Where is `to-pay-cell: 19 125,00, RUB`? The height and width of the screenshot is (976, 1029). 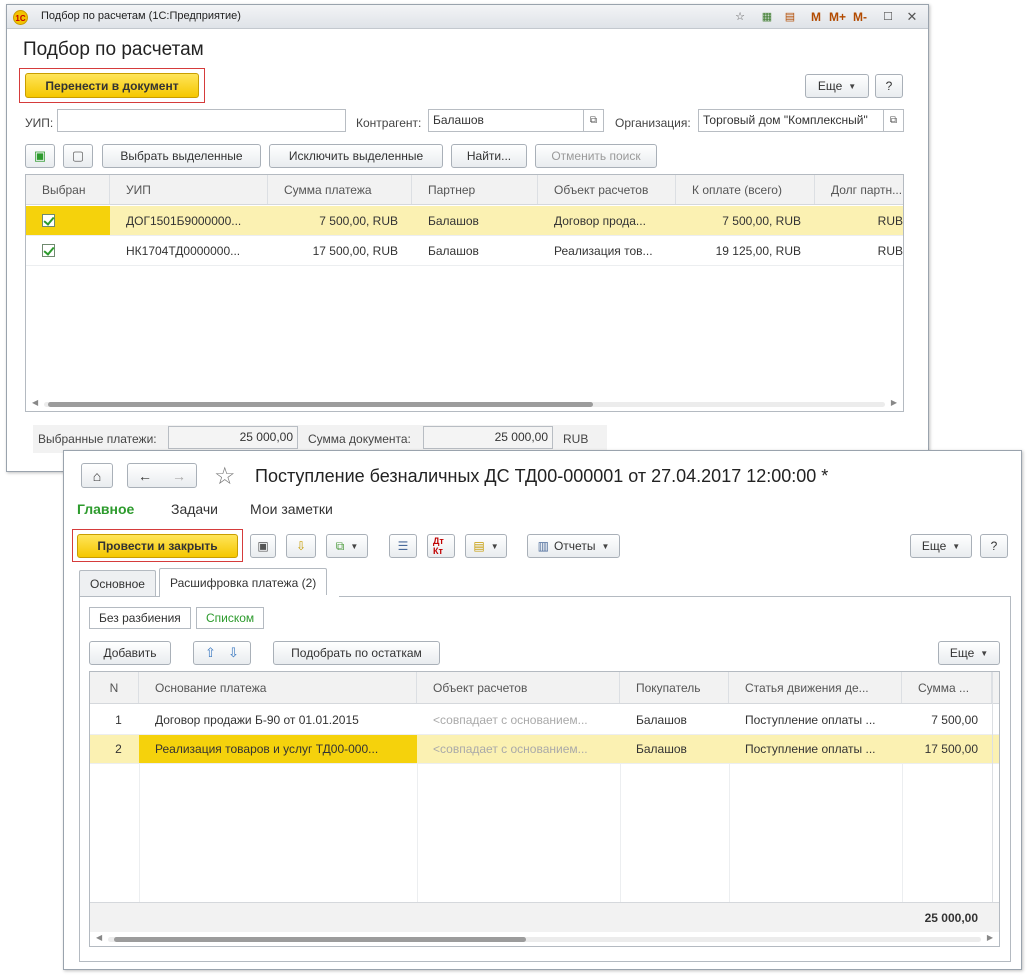 to-pay-cell: 19 125,00, RUB is located at coordinates (758, 250).